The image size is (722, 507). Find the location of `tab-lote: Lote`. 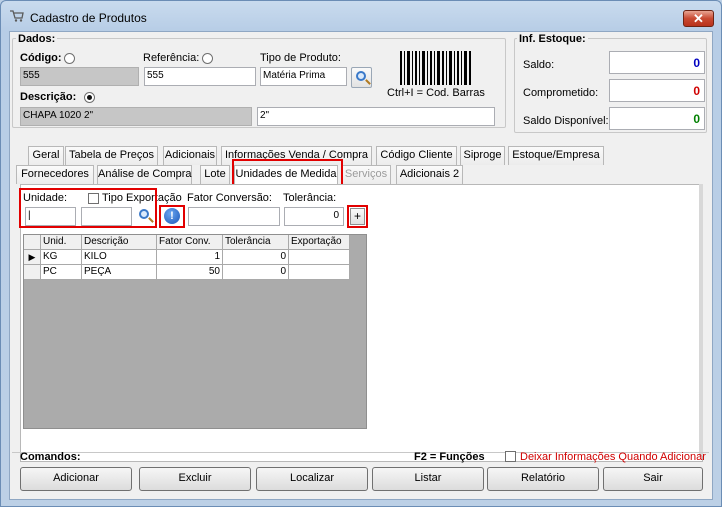

tab-lote: Lote is located at coordinates (215, 174).